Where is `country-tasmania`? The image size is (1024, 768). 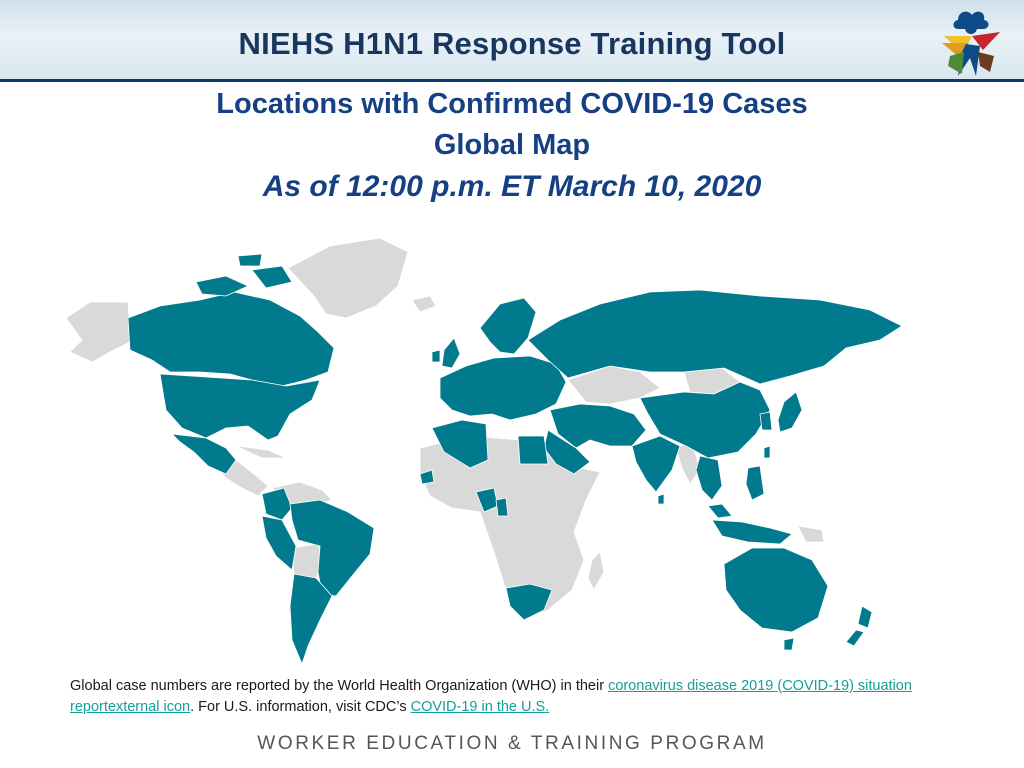 country-tasmania is located at coordinates (789, 644).